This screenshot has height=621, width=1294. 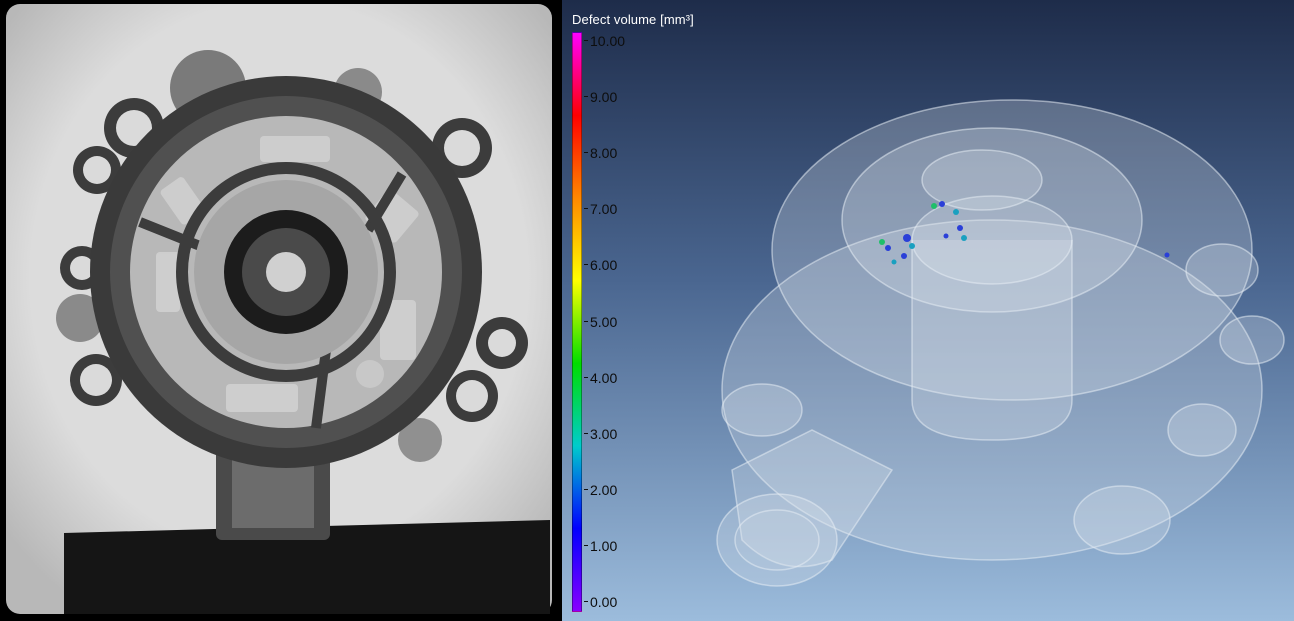 What do you see at coordinates (604, 209) in the screenshot?
I see `tick-label: 7.00` at bounding box center [604, 209].